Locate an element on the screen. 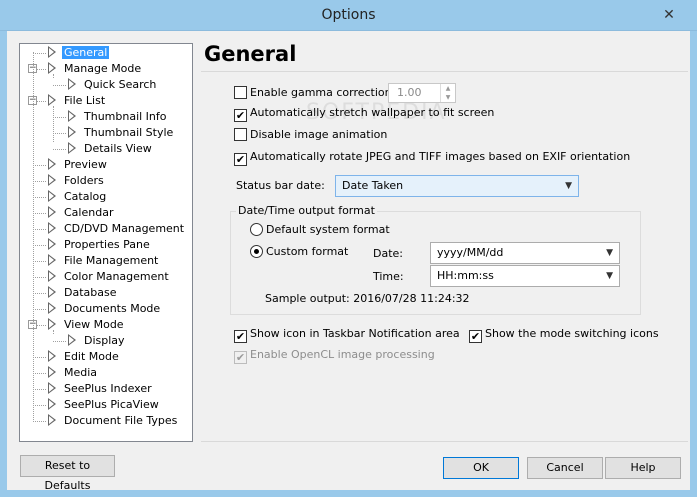 The image size is (697, 497). reset-defaults-button: Reset to Defaults is located at coordinates (67, 473).